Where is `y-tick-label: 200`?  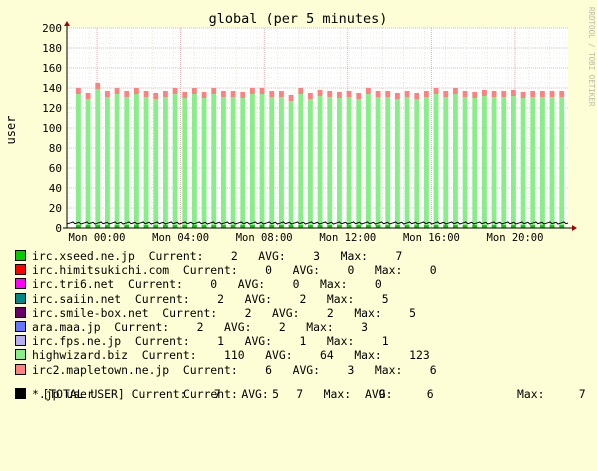 y-tick-label: 200 is located at coordinates (52, 28).